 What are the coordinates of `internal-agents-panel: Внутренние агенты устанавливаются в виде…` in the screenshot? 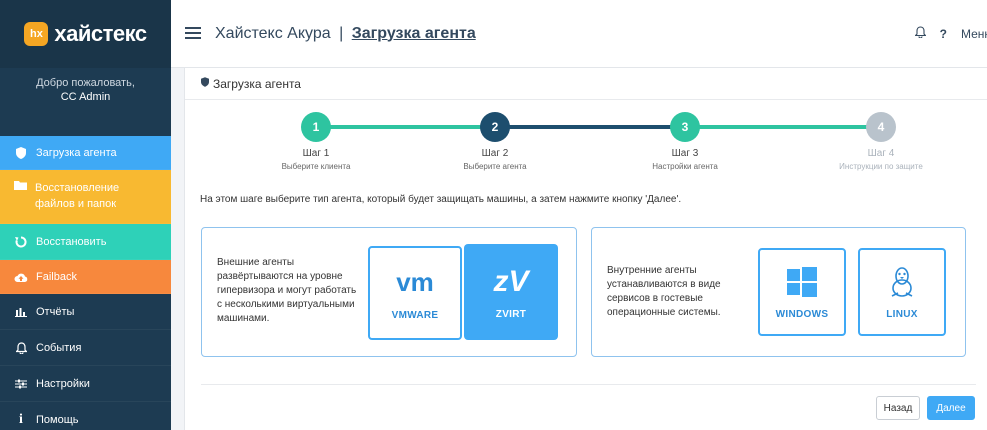 It's located at (778, 292).